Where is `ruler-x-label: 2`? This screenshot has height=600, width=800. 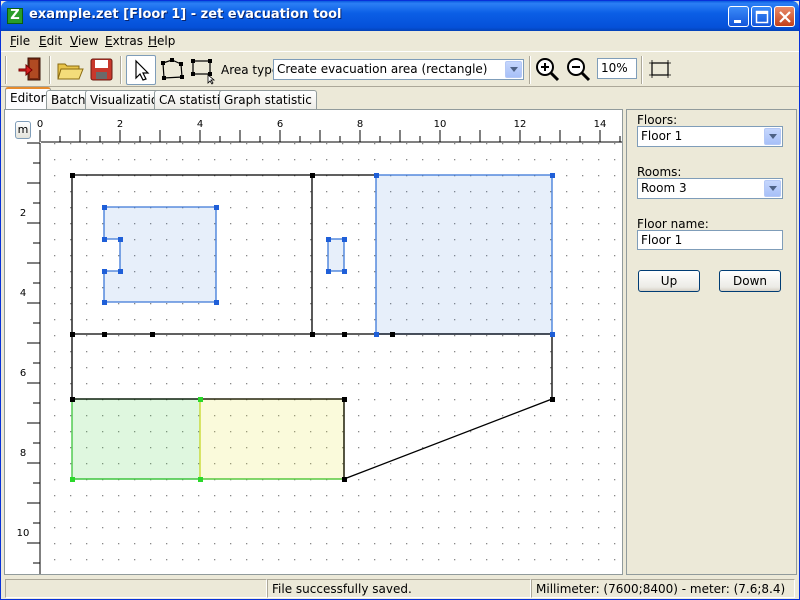 ruler-x-label: 2 is located at coordinates (120, 124).